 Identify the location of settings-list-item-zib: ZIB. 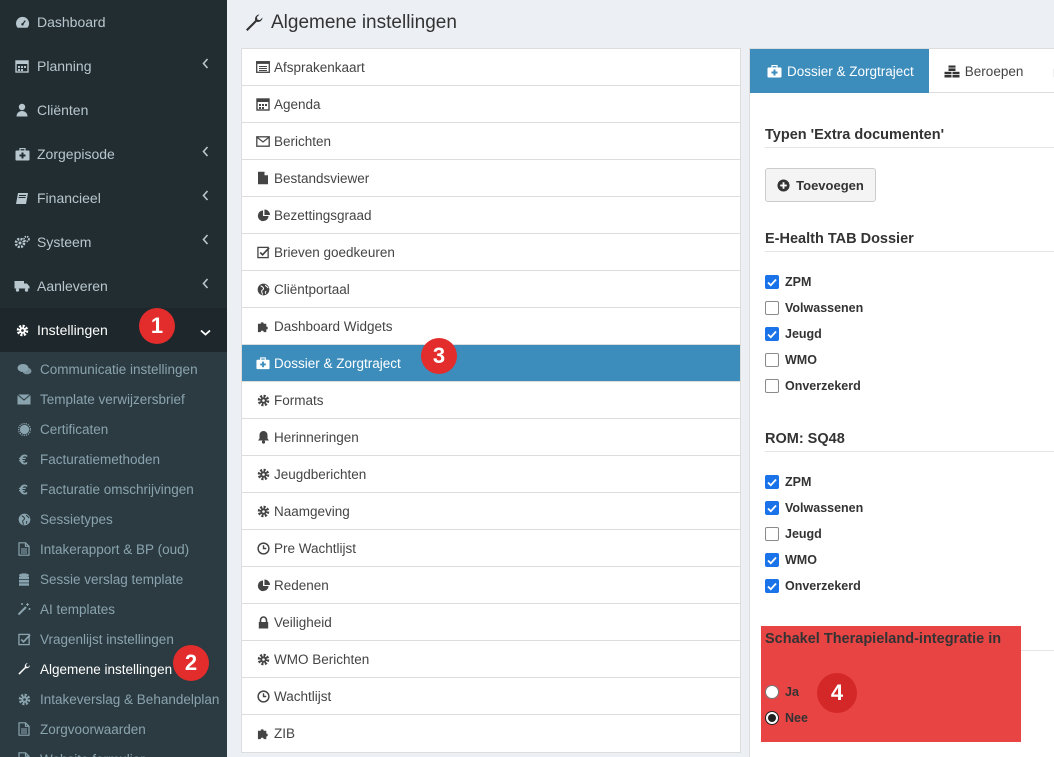
(491, 733).